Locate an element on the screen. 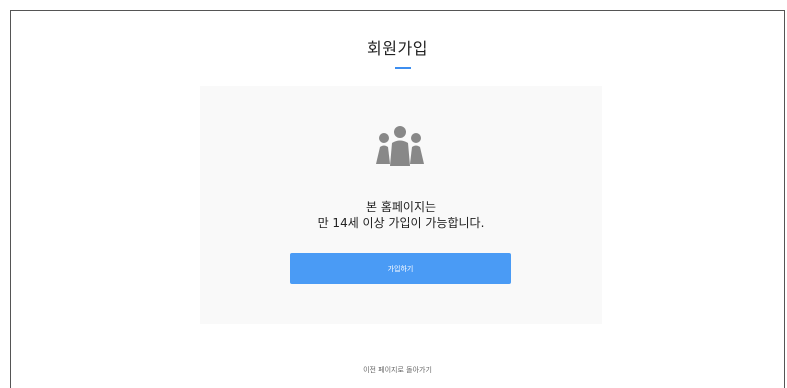 The height and width of the screenshot is (388, 787). age-notice-text: 본 홈페이지는 만 14세 이상 가입이 가능합니다. is located at coordinates (401, 215).